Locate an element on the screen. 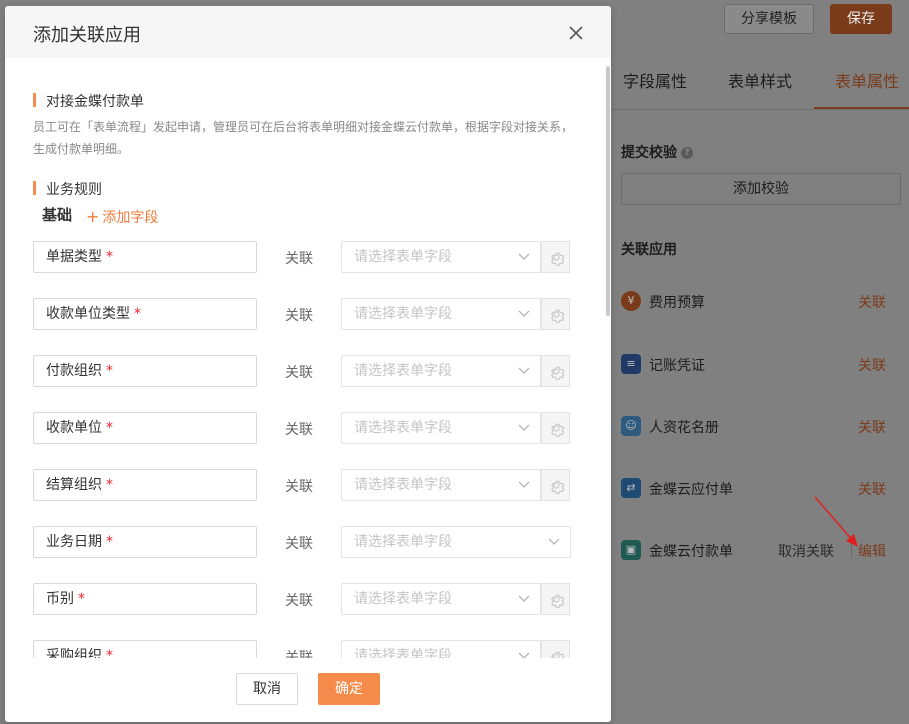 The height and width of the screenshot is (724, 909). section-title: 业务规则 is located at coordinates (67, 189).